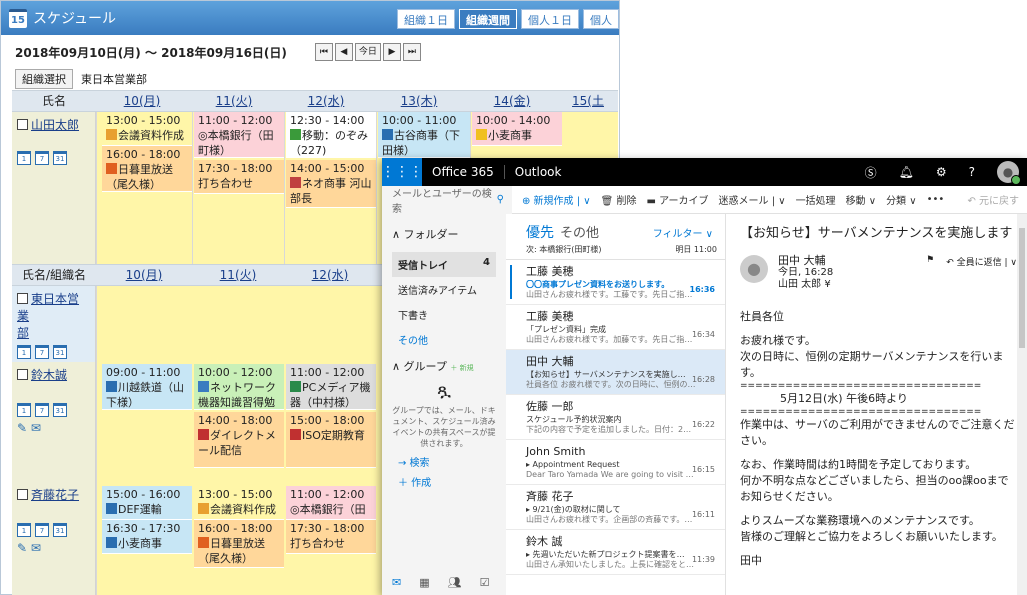 The image size is (1027, 595). Describe the element at coordinates (147, 503) in the screenshot. I see `event: 15:00 - 16:00 DEF運輸` at that location.